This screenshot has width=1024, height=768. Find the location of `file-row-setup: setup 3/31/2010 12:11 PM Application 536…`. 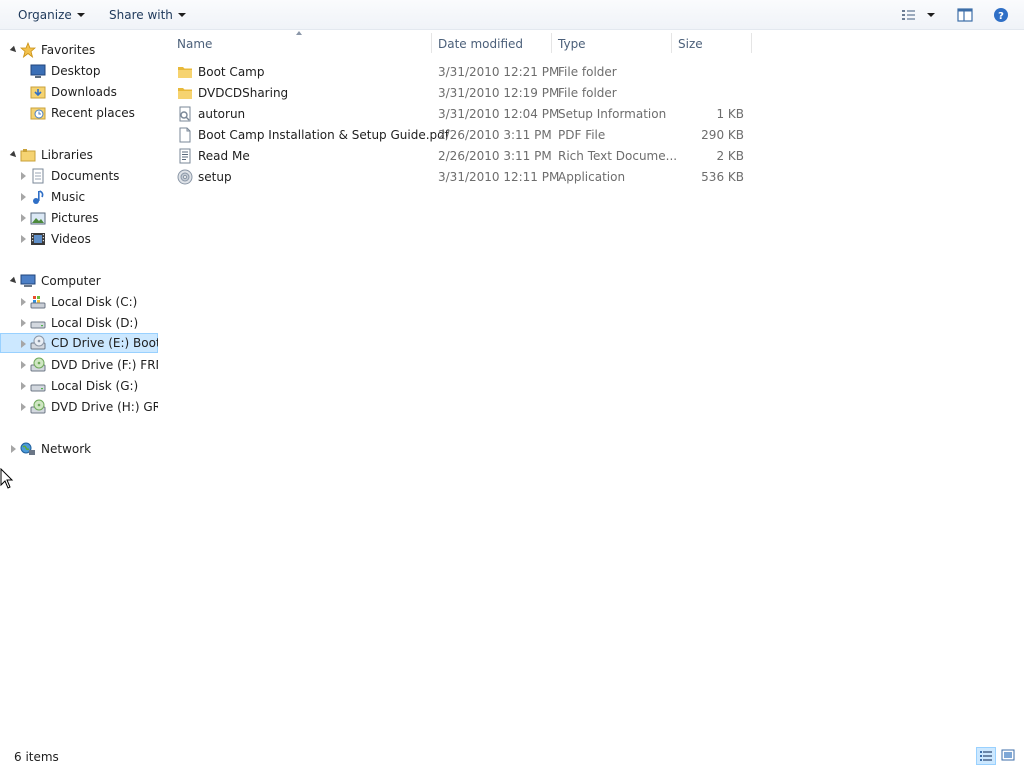

file-row-setup: setup 3/31/2010 12:11 PM Application 536… is located at coordinates (463, 177).